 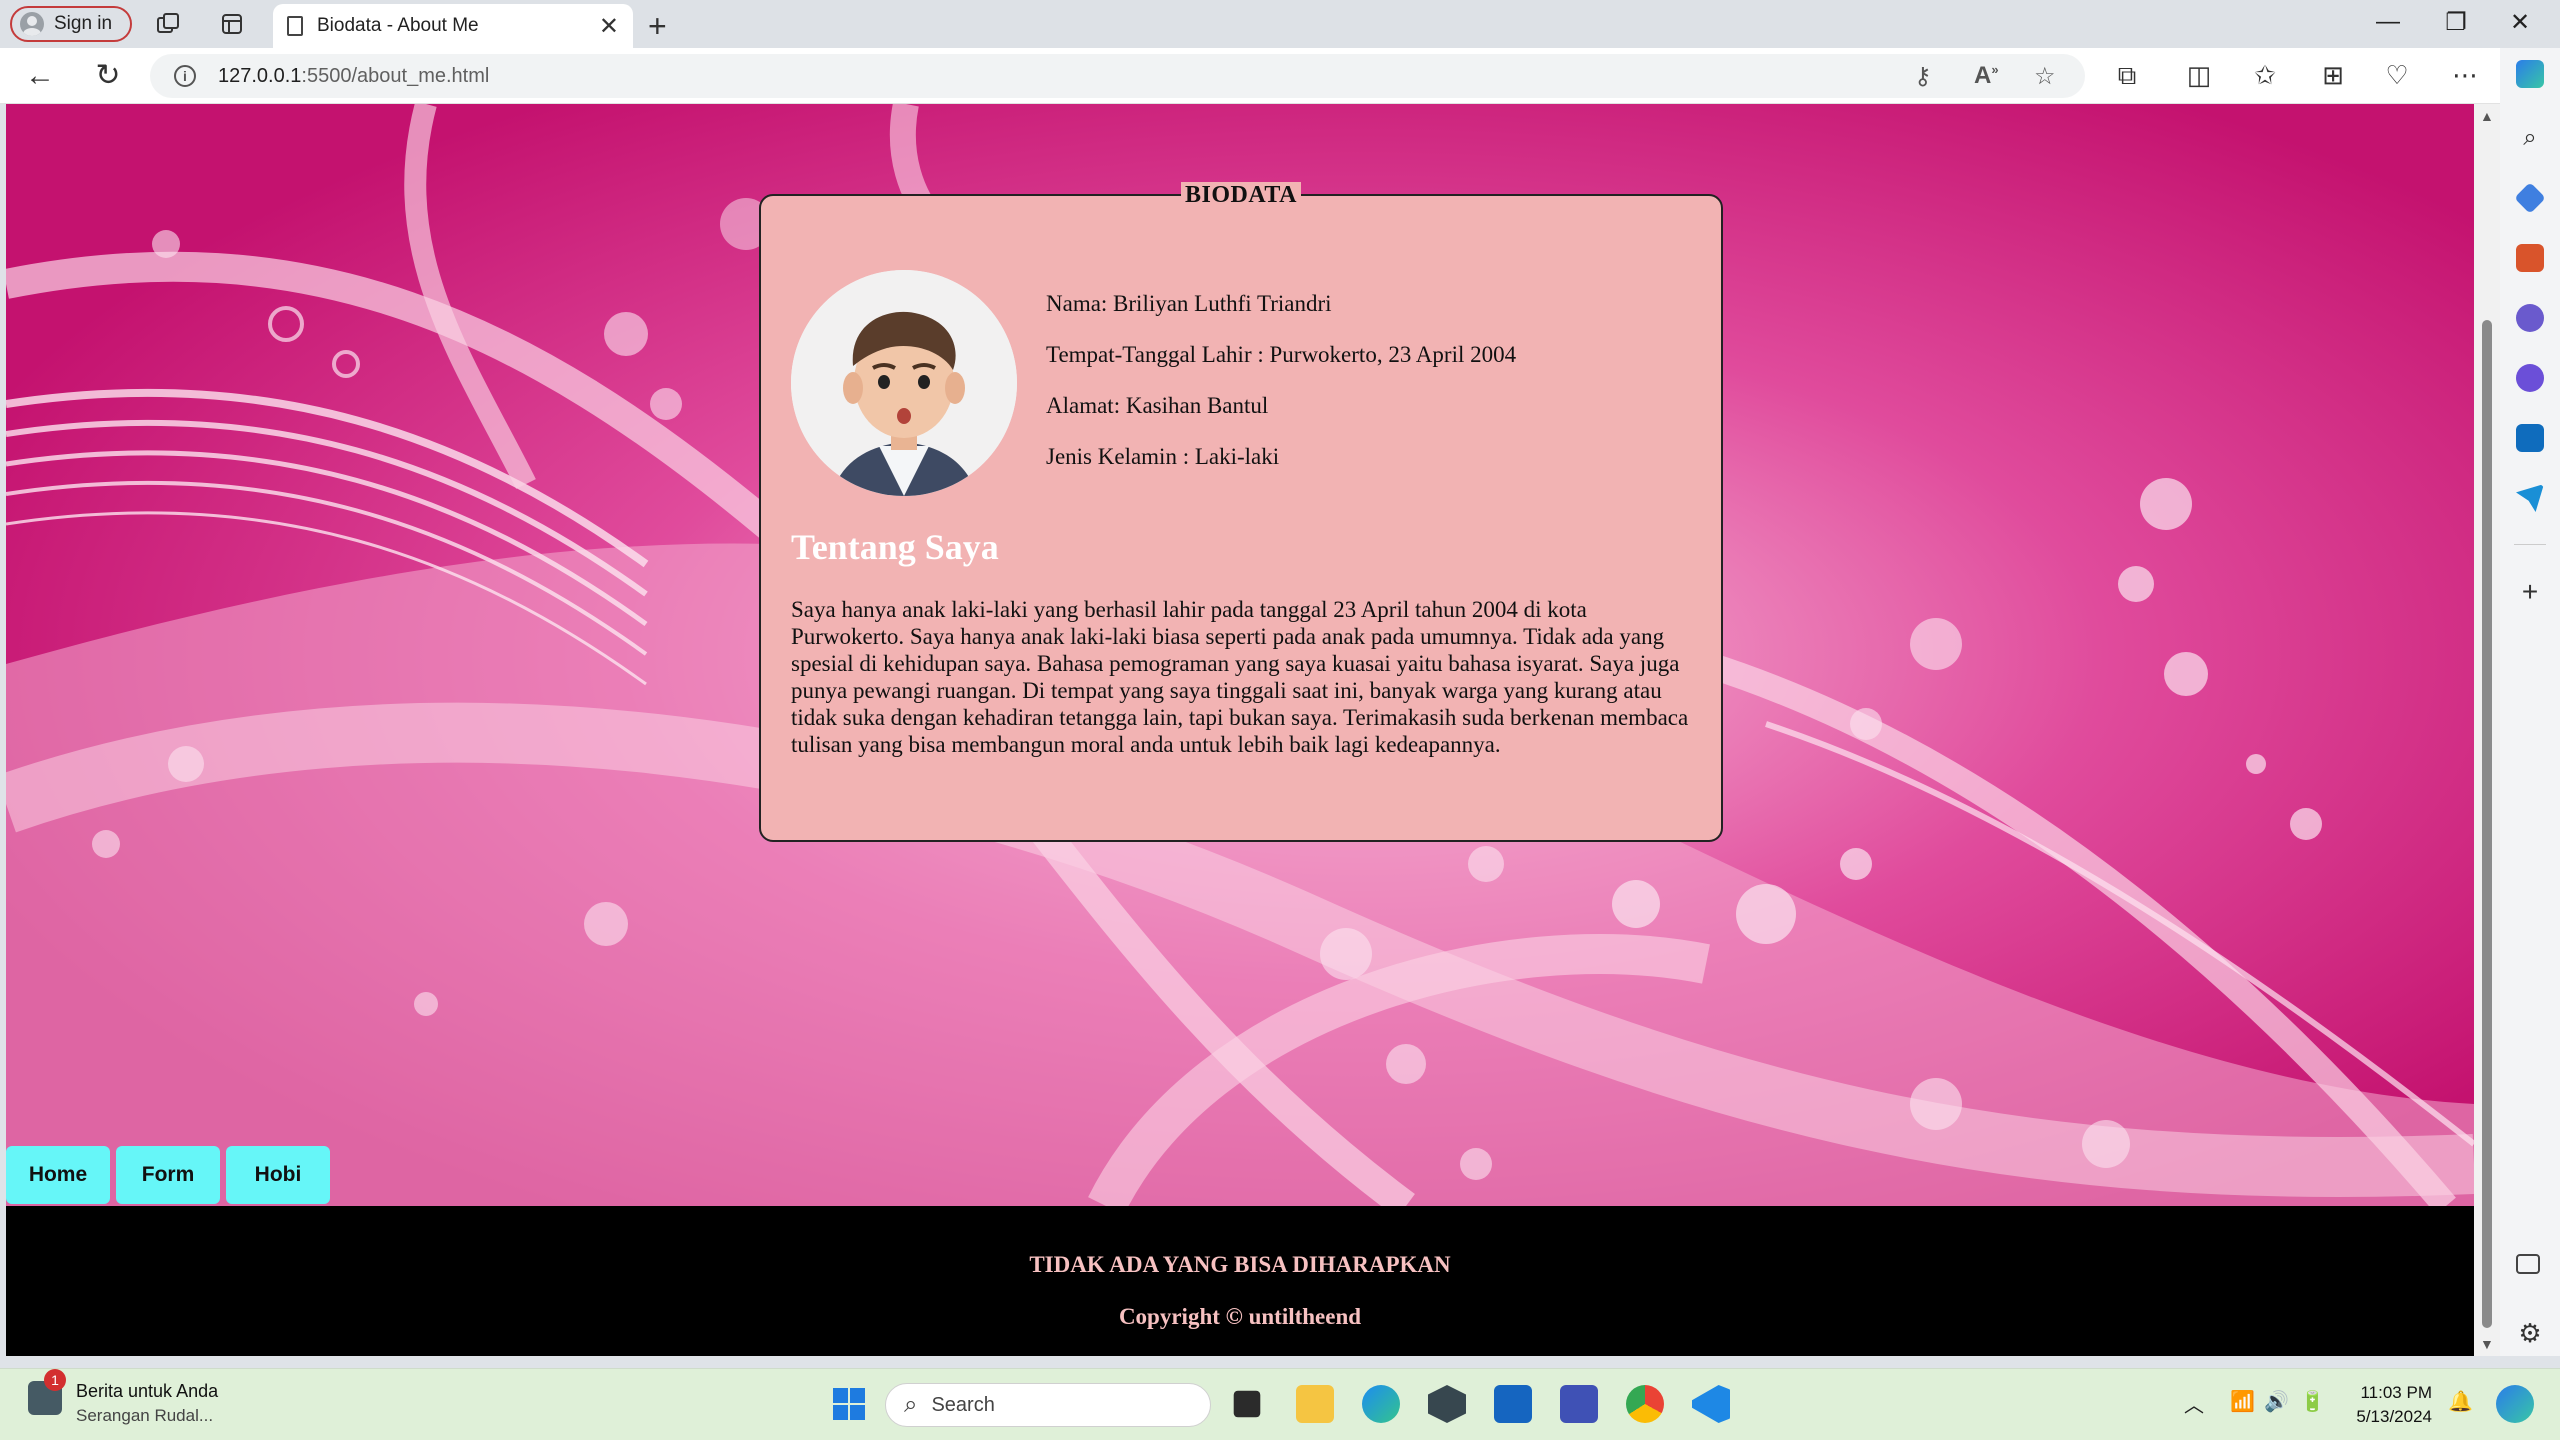 What do you see at coordinates (2276, 1401) in the screenshot?
I see `volume-icon: 🔊` at bounding box center [2276, 1401].